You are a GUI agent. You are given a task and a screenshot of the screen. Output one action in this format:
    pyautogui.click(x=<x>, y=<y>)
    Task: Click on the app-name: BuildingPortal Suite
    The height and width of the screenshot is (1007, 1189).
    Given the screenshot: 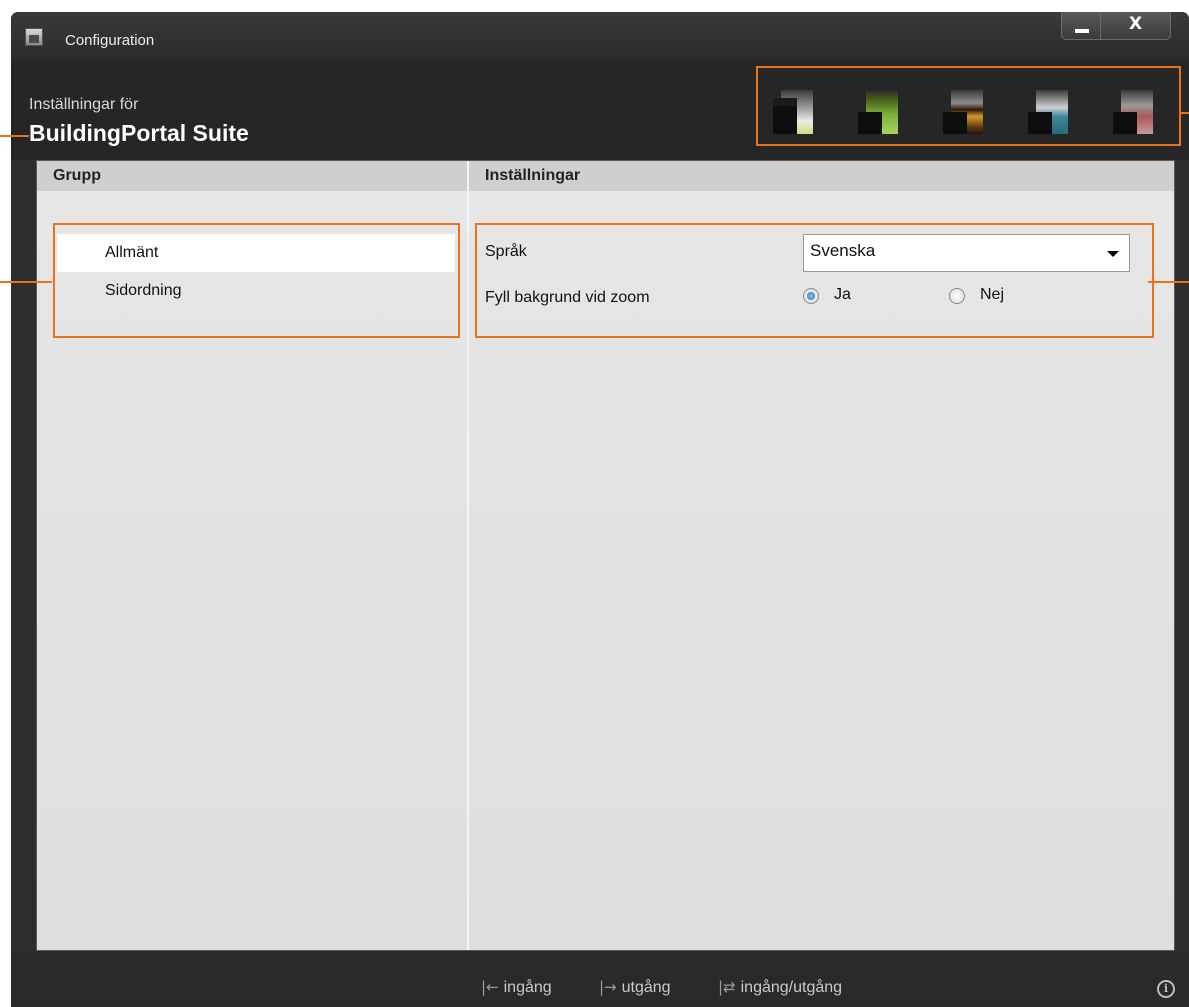 What is the action you would take?
    pyautogui.click(x=139, y=133)
    